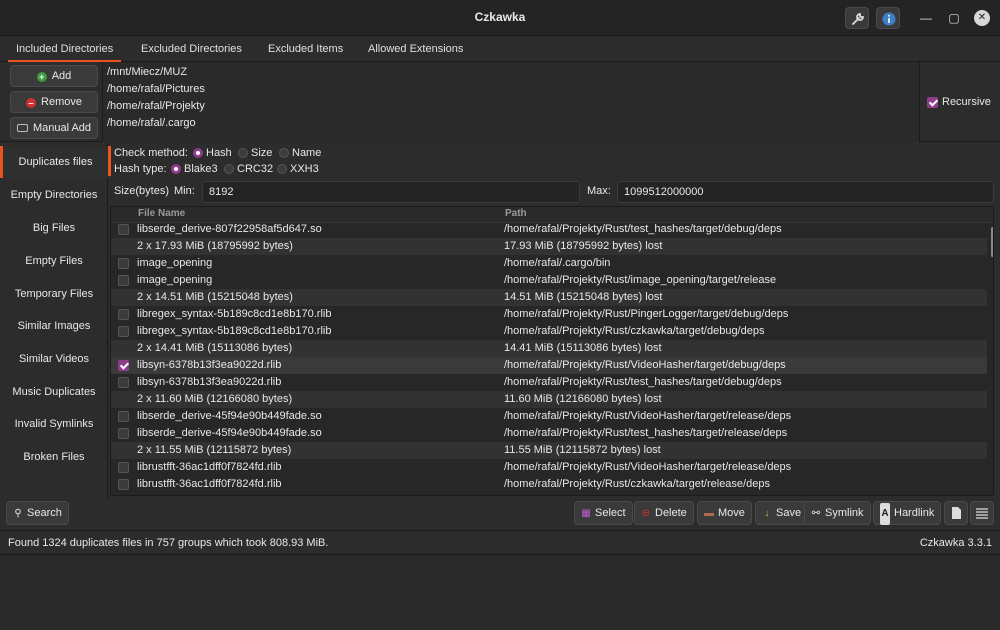 This screenshot has width=1000, height=630. I want to click on move-button: ▬ Move, so click(724, 513).